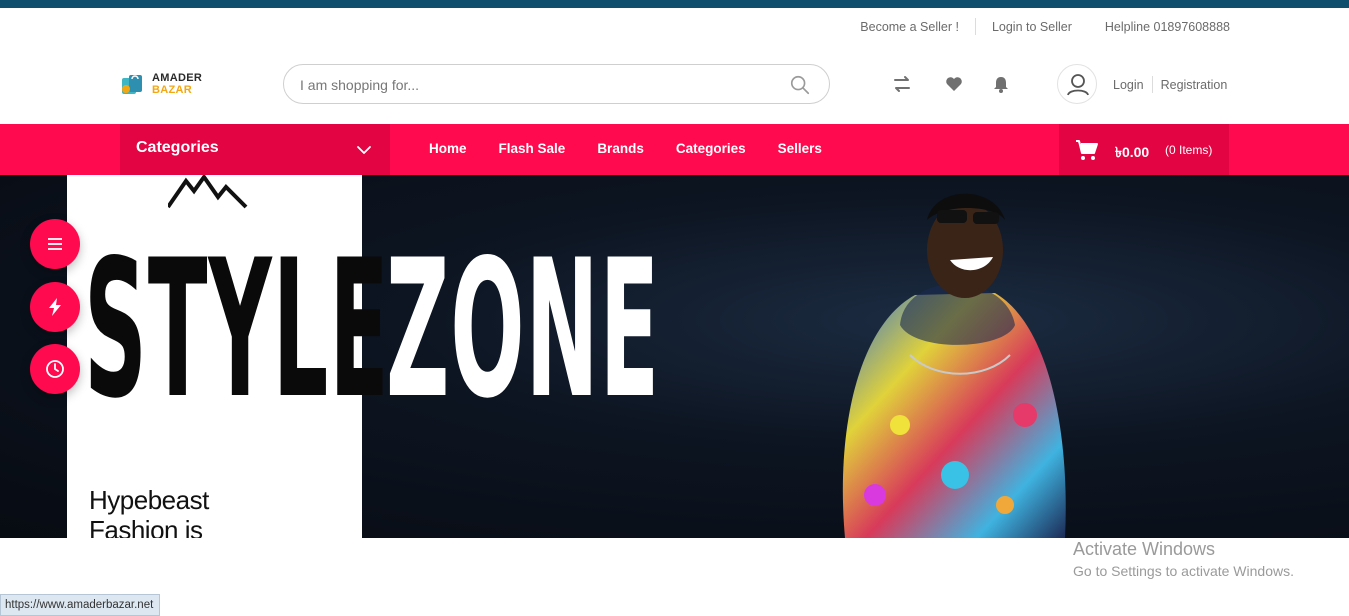 The height and width of the screenshot is (616, 1349). What do you see at coordinates (132, 84) in the screenshot?
I see `shopping-bag-icon` at bounding box center [132, 84].